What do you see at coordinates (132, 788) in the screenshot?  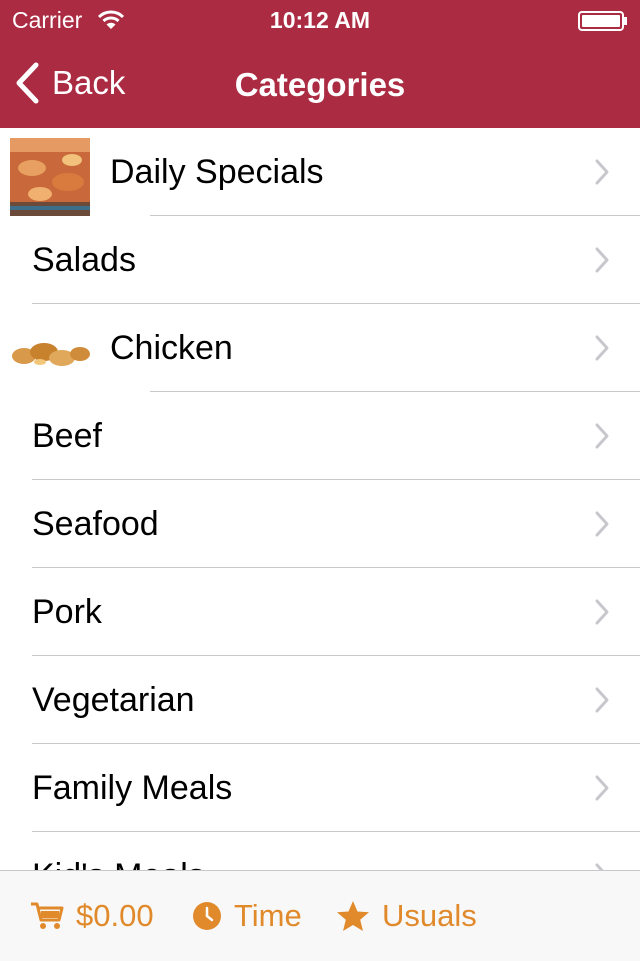 I see `category-label: Family Meals` at bounding box center [132, 788].